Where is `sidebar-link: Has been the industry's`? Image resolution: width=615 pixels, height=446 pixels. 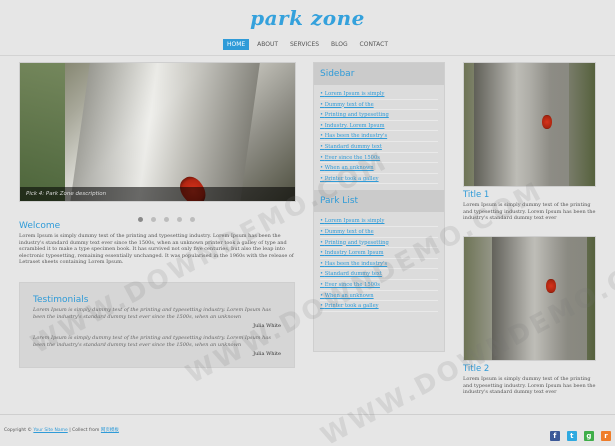
sidebar-link: Has been the industry's is located at coordinates (379, 136).